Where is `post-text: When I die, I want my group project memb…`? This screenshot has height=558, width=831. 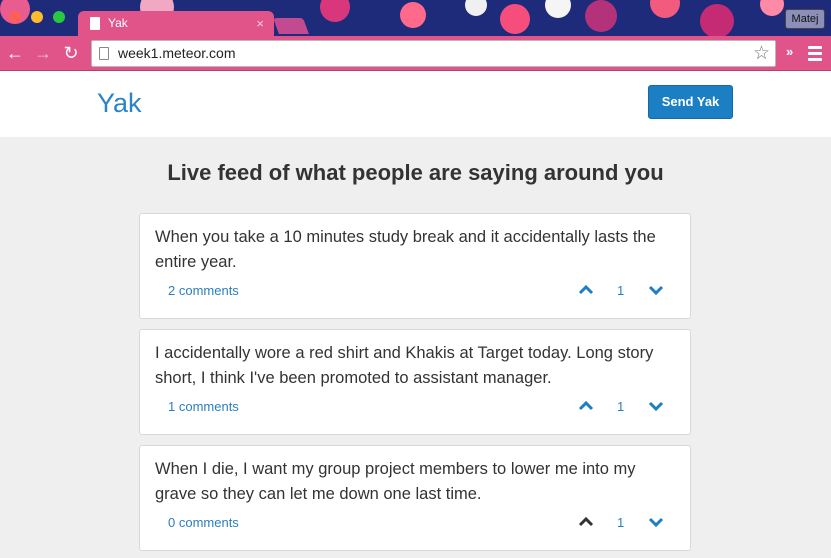 post-text: When I die, I want my group project memb… is located at coordinates (395, 481).